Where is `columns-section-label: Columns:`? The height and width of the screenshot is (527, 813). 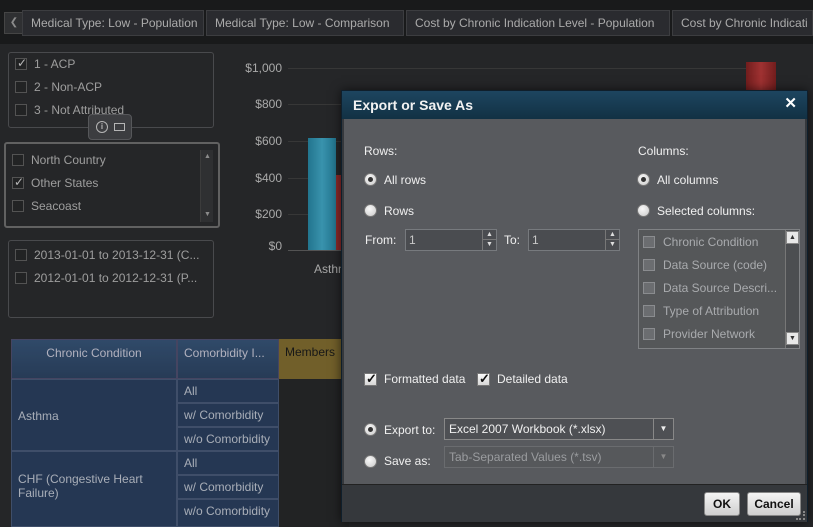 columns-section-label: Columns: is located at coordinates (663, 151).